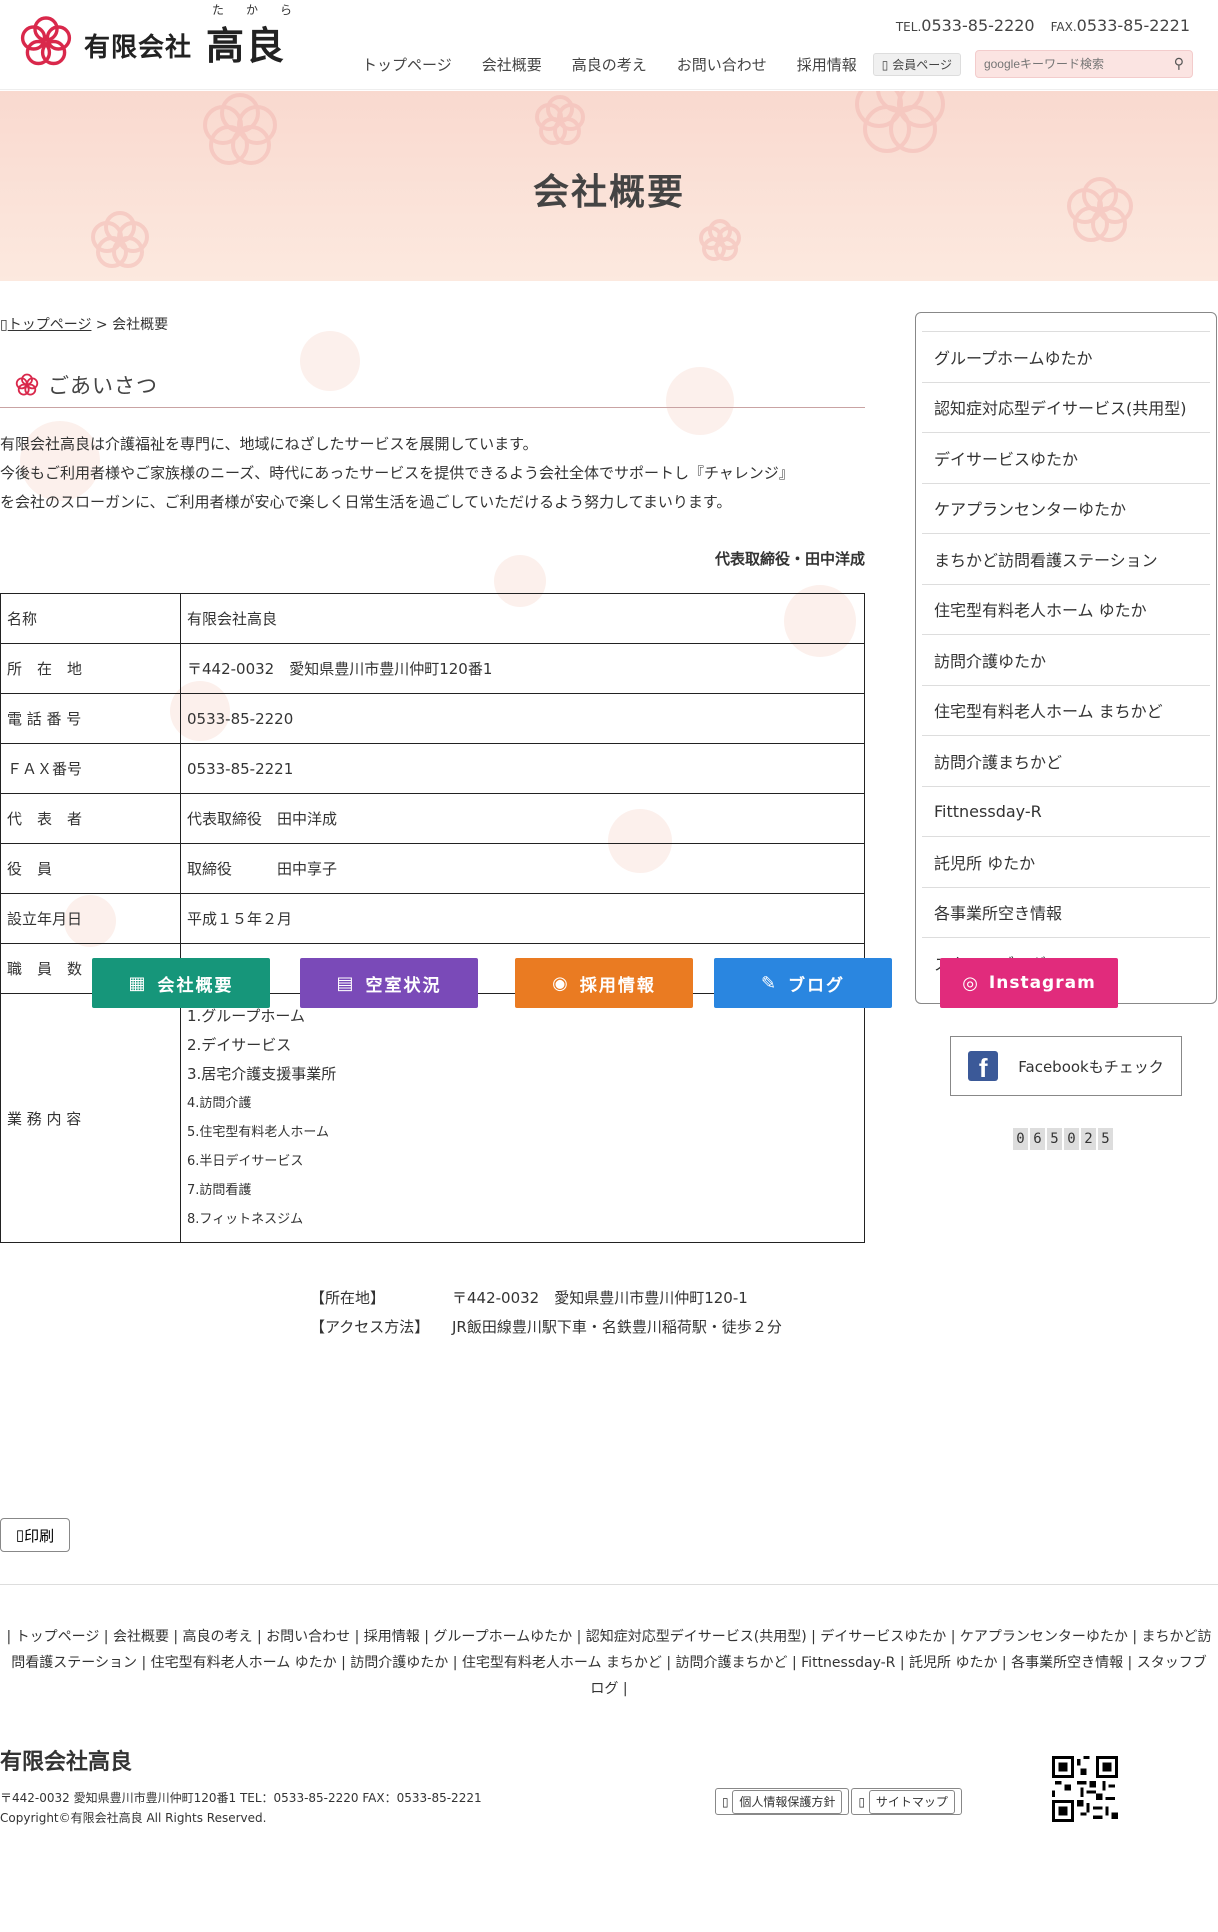  What do you see at coordinates (609, 64) in the screenshot?
I see `nav-philosophy: 高良の考え` at bounding box center [609, 64].